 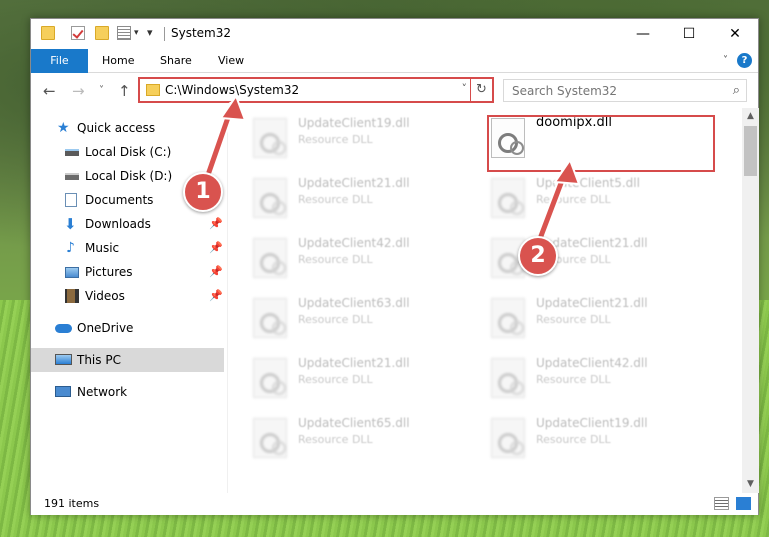 What do you see at coordinates (63, 128) in the screenshot?
I see `star-icon: ★` at bounding box center [63, 128].